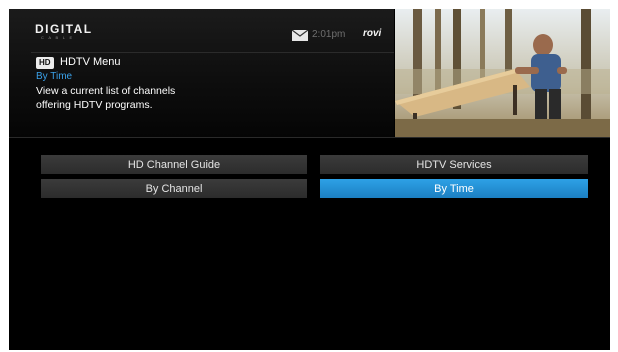  What do you see at coordinates (309, 137) in the screenshot?
I see `content-divider` at bounding box center [309, 137].